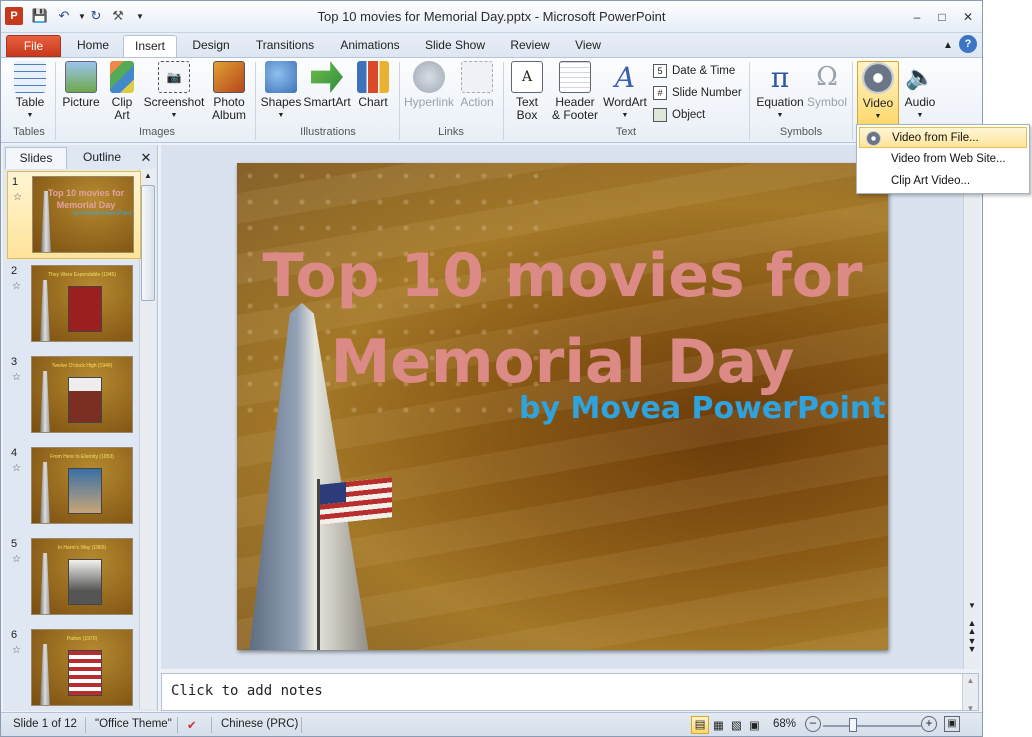 Image resolution: width=1032 pixels, height=737 pixels. I want to click on tab-design: Design, so click(211, 46).